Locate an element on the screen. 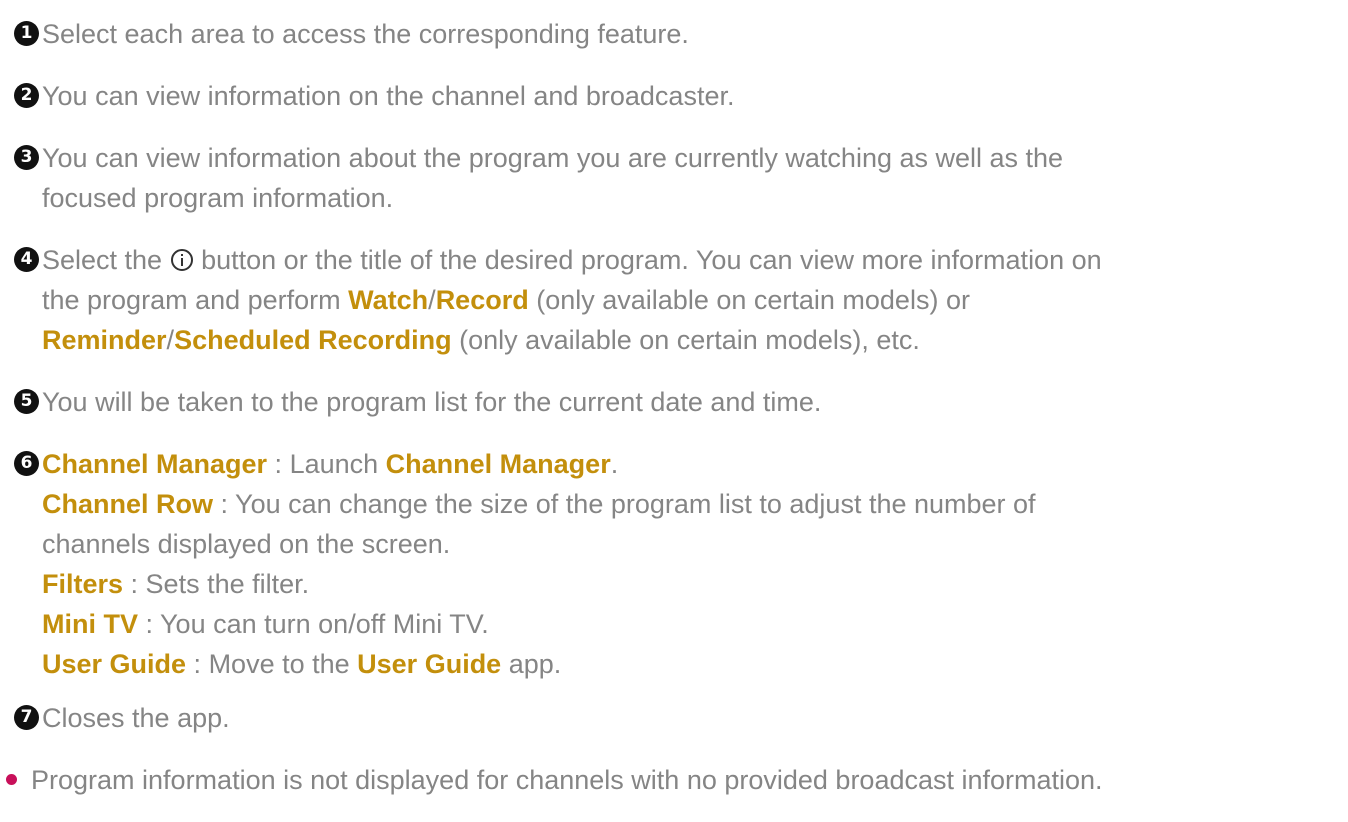 The image size is (1348, 822). mini-tv-desc: You can turn on/off Mini TV. is located at coordinates (324, 624).